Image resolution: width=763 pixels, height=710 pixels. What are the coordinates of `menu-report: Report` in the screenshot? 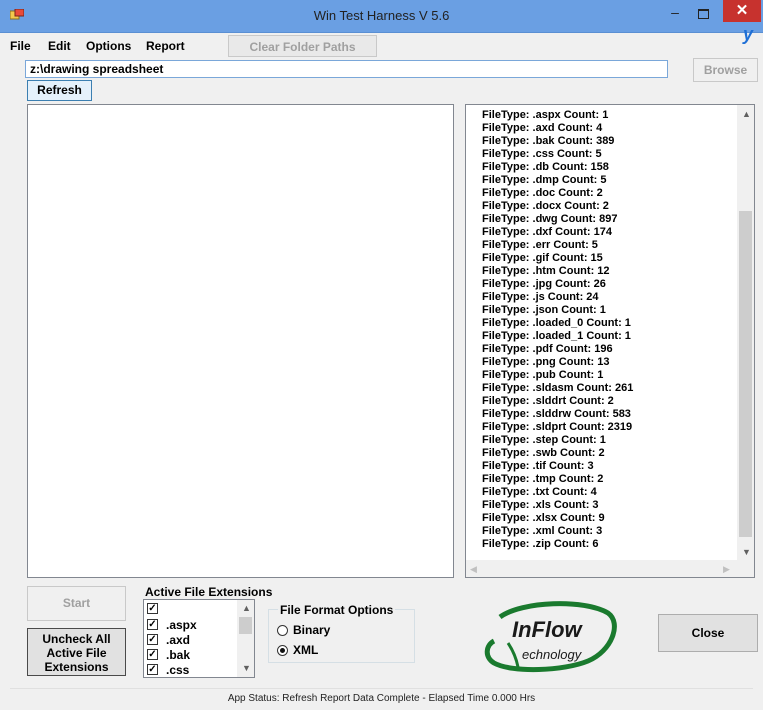 It's located at (165, 46).